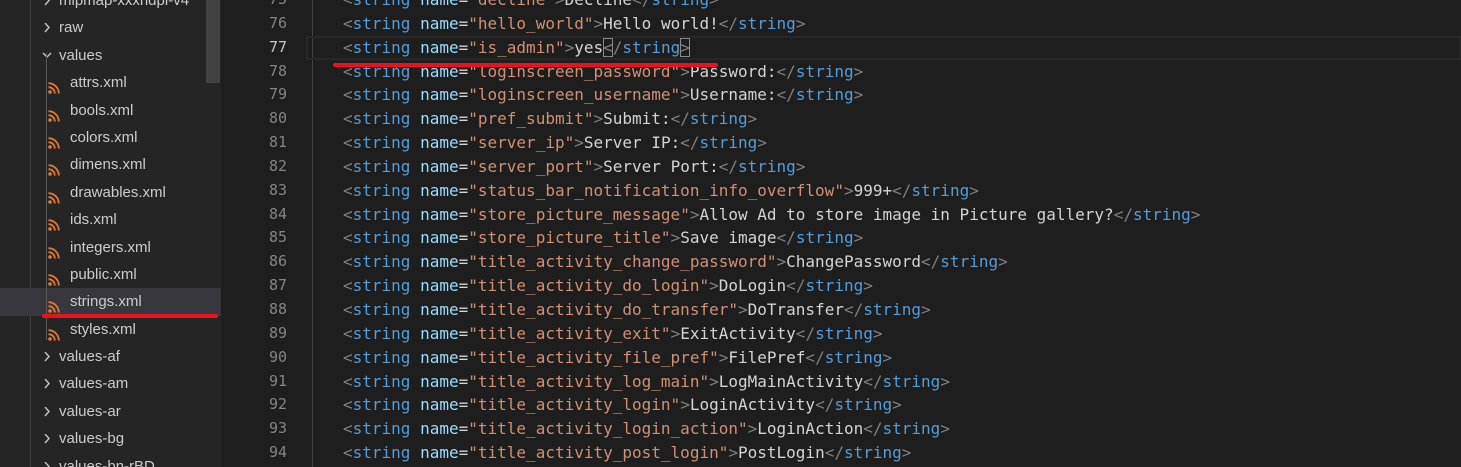 Image resolution: width=1461 pixels, height=467 pixels. Describe the element at coordinates (277, 46) in the screenshot. I see `line-number: 77` at that location.